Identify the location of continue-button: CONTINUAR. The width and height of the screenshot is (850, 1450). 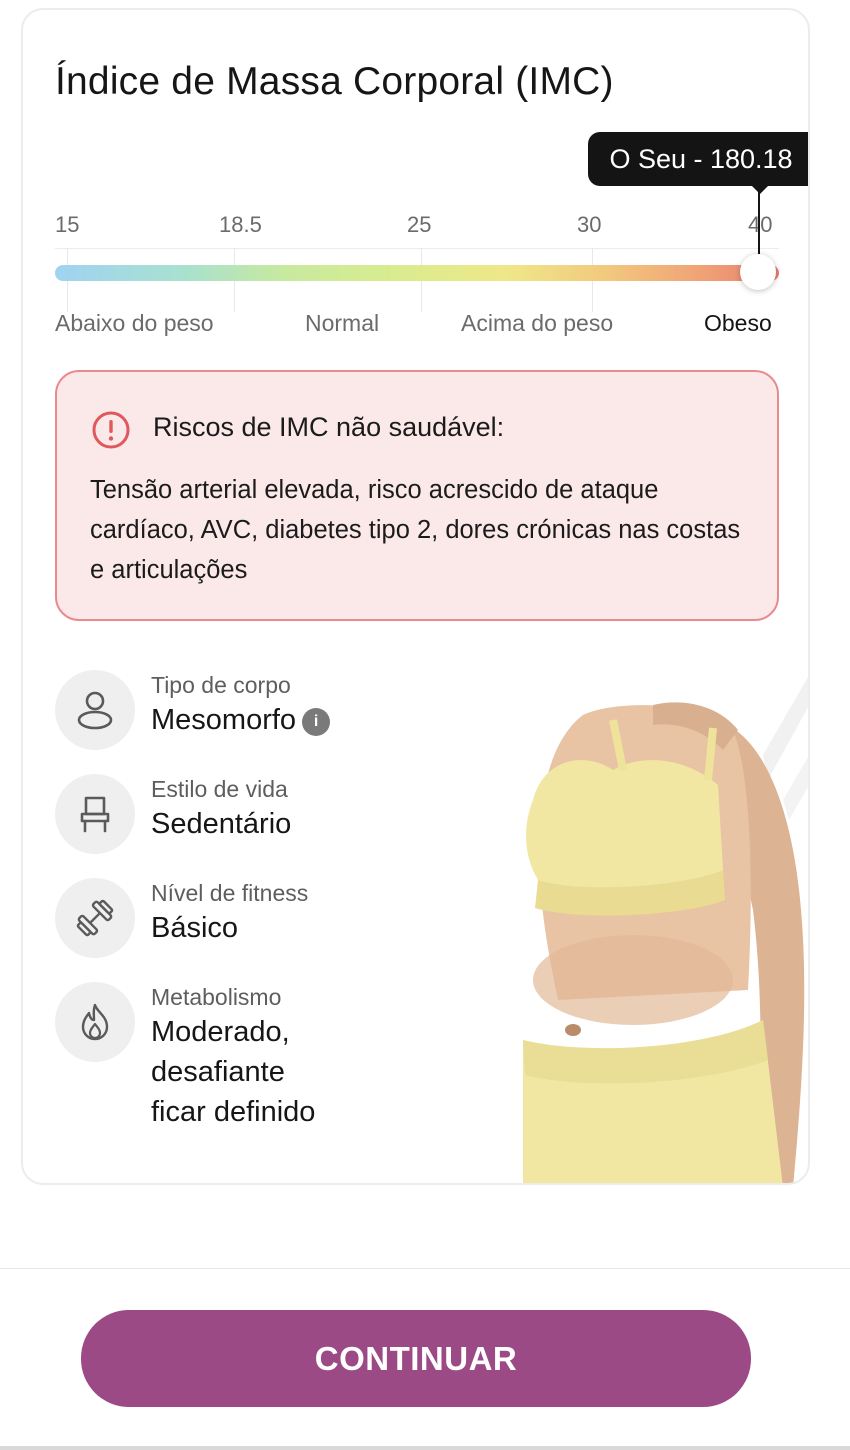
(416, 1358).